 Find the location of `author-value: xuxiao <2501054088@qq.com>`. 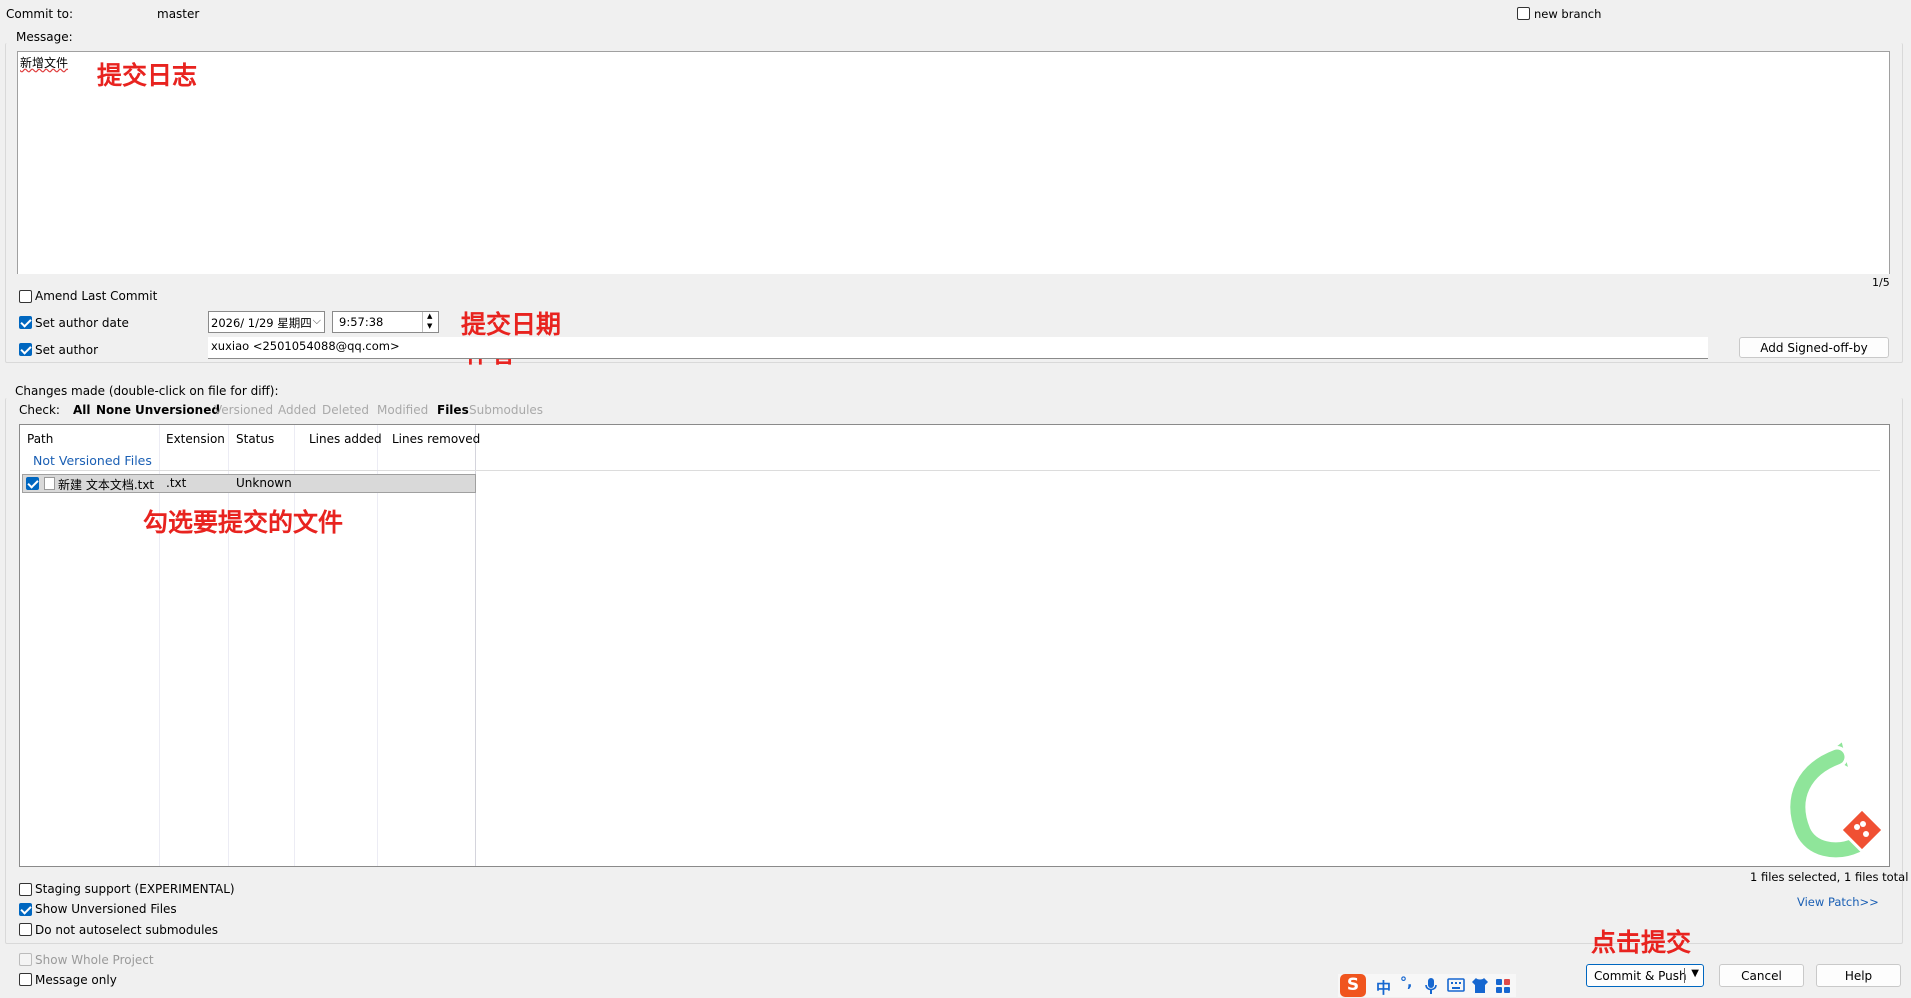

author-value: xuxiao <2501054088@qq.com> is located at coordinates (305, 346).